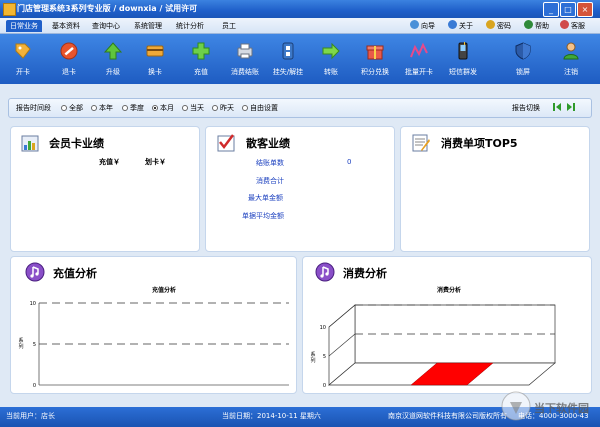 The height and width of the screenshot is (427, 600). I want to click on sms-label: 短信群发, so click(463, 72).